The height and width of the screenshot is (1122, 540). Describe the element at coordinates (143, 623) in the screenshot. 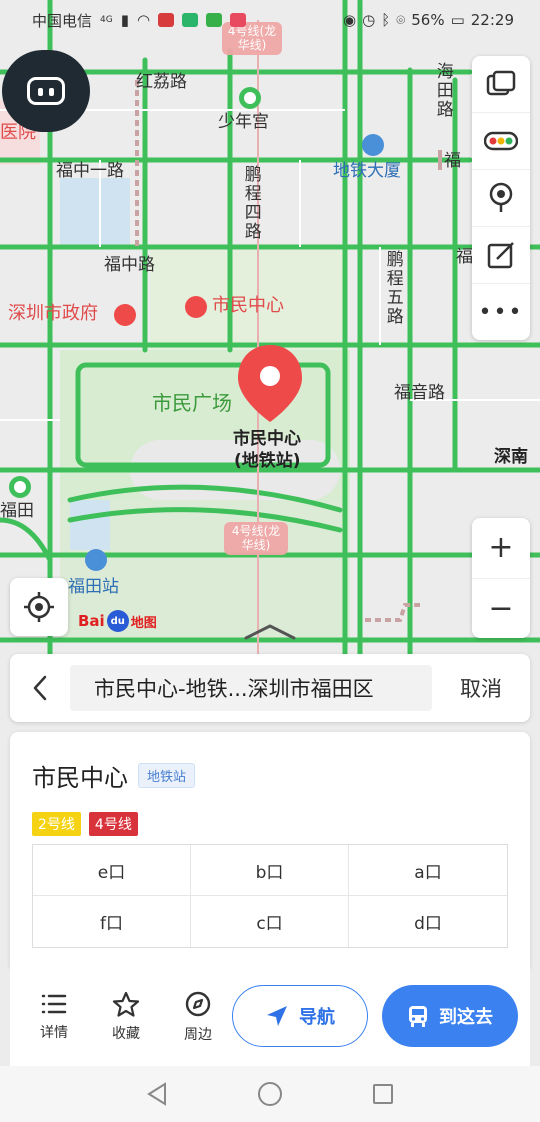

I see `logo-text-2: 地图` at that location.